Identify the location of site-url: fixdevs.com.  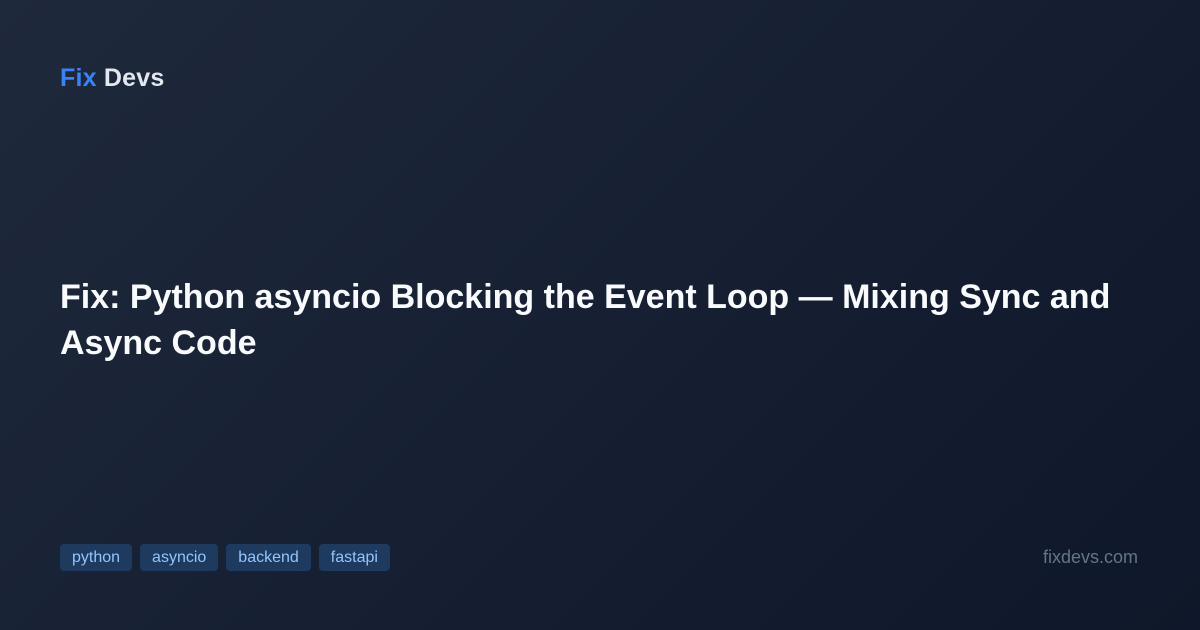
(1090, 557).